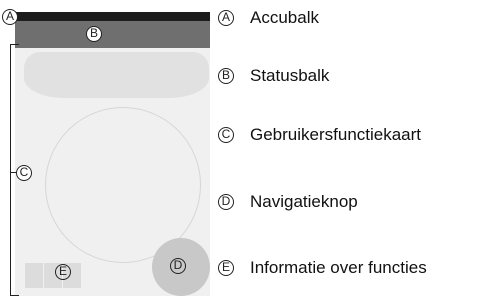  I want to click on legend-marker: D, so click(226, 202).